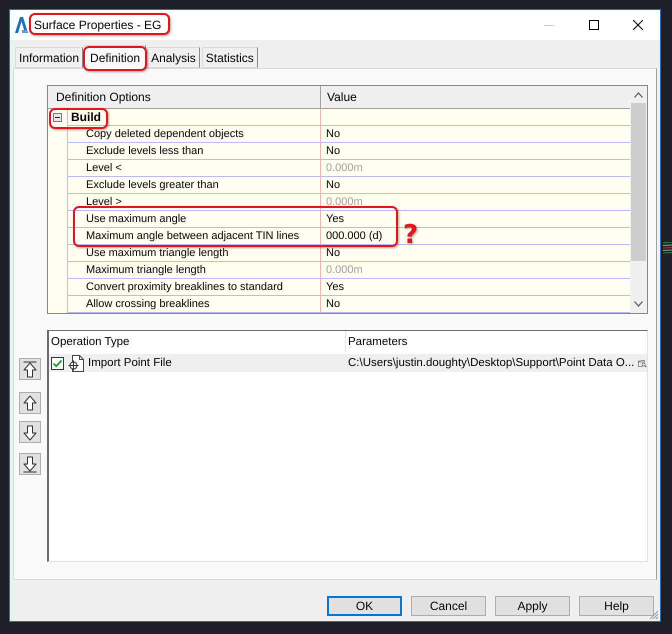  What do you see at coordinates (638, 182) in the screenshot?
I see `scrollbar-thumb` at bounding box center [638, 182].